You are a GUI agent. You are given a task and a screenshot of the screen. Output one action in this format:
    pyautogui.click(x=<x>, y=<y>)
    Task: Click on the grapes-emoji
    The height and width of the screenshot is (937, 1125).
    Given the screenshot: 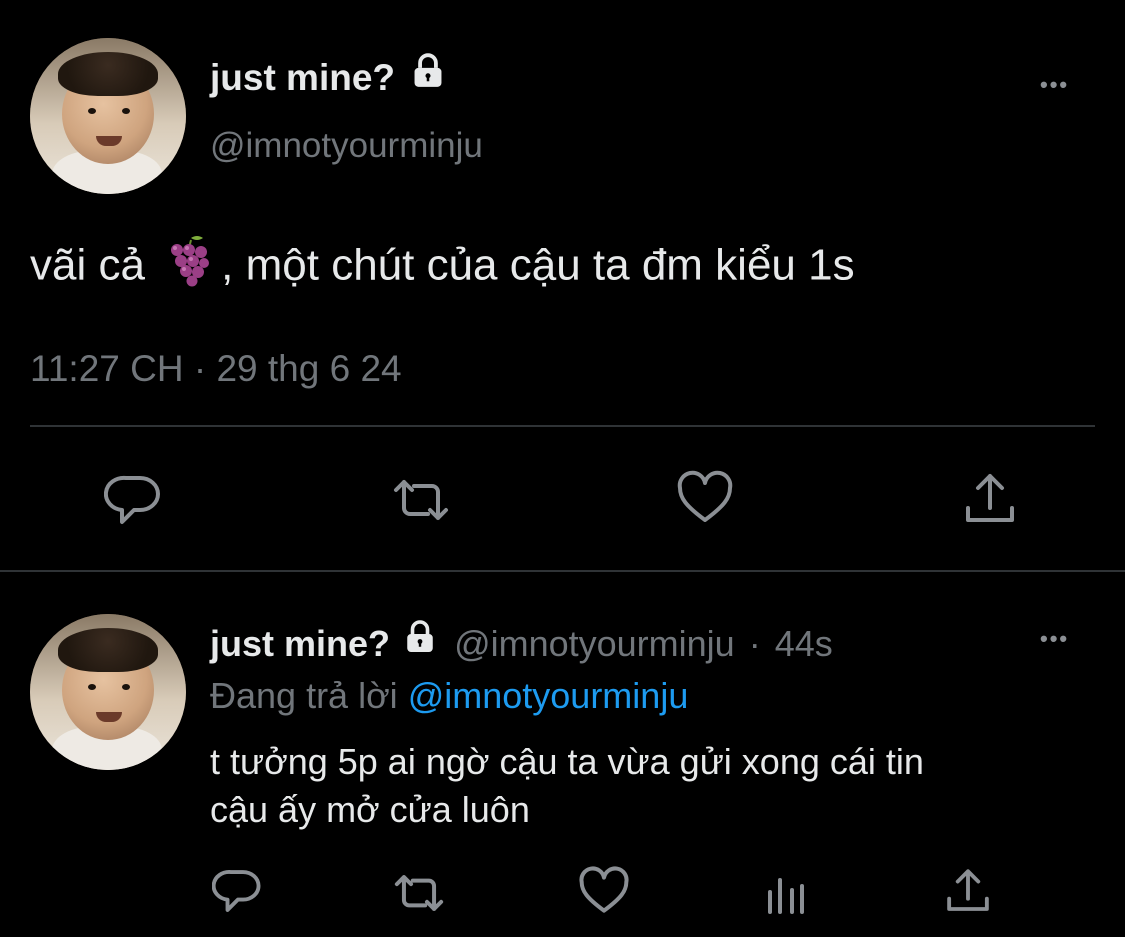 What is the action you would take?
    pyautogui.click(x=189, y=268)
    